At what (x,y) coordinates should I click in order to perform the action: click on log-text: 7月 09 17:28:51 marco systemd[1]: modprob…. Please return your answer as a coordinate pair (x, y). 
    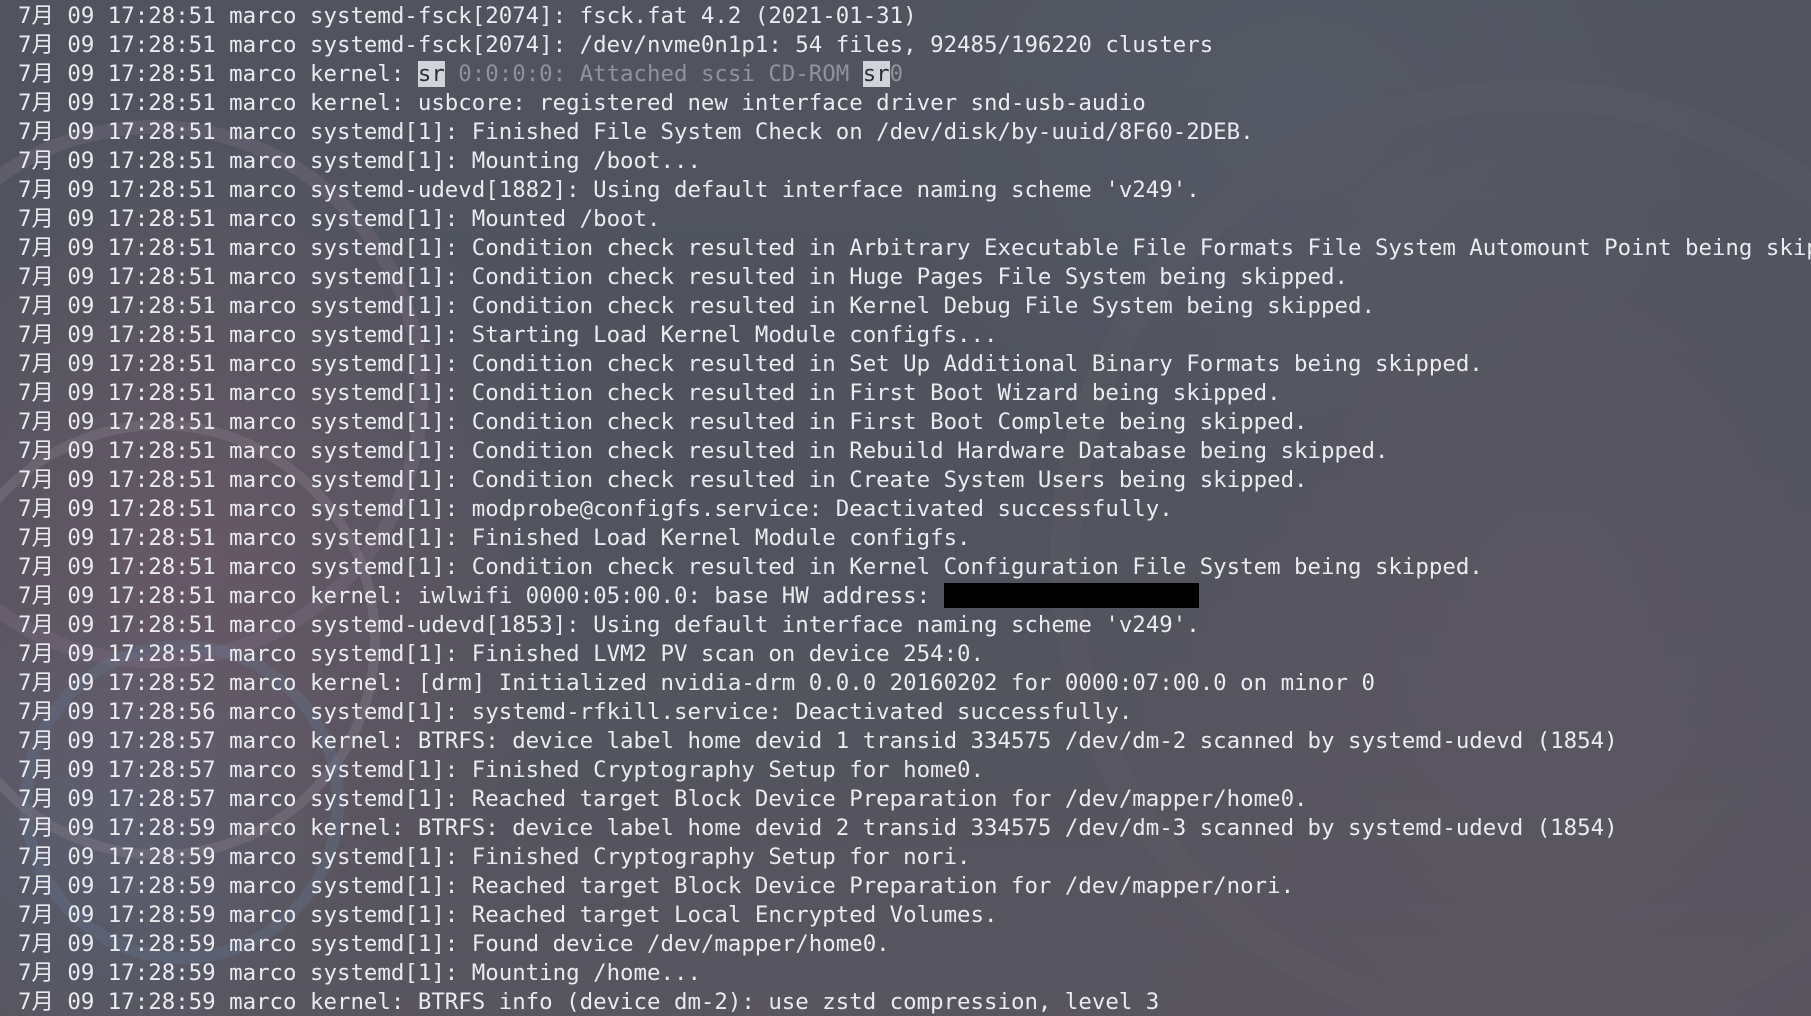
    Looking at the image, I should click on (595, 509).